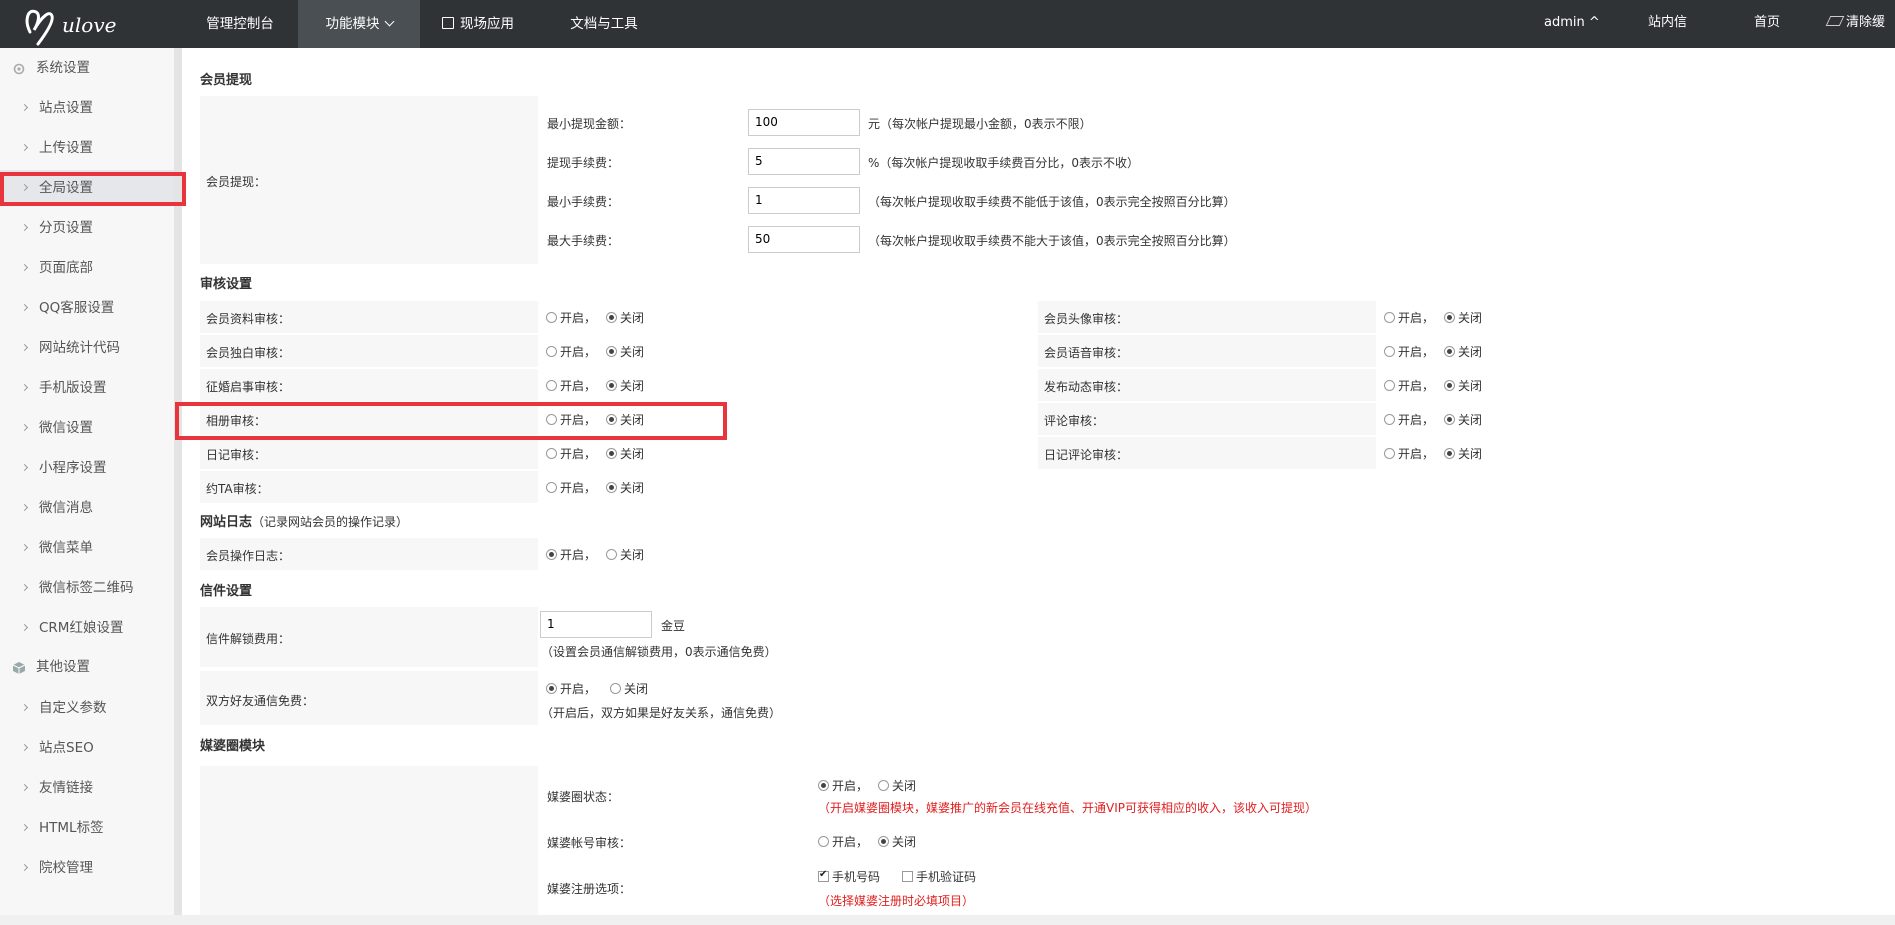 The width and height of the screenshot is (1895, 925). What do you see at coordinates (583, 241) in the screenshot?
I see `max-fee-label: 最大手续费：` at bounding box center [583, 241].